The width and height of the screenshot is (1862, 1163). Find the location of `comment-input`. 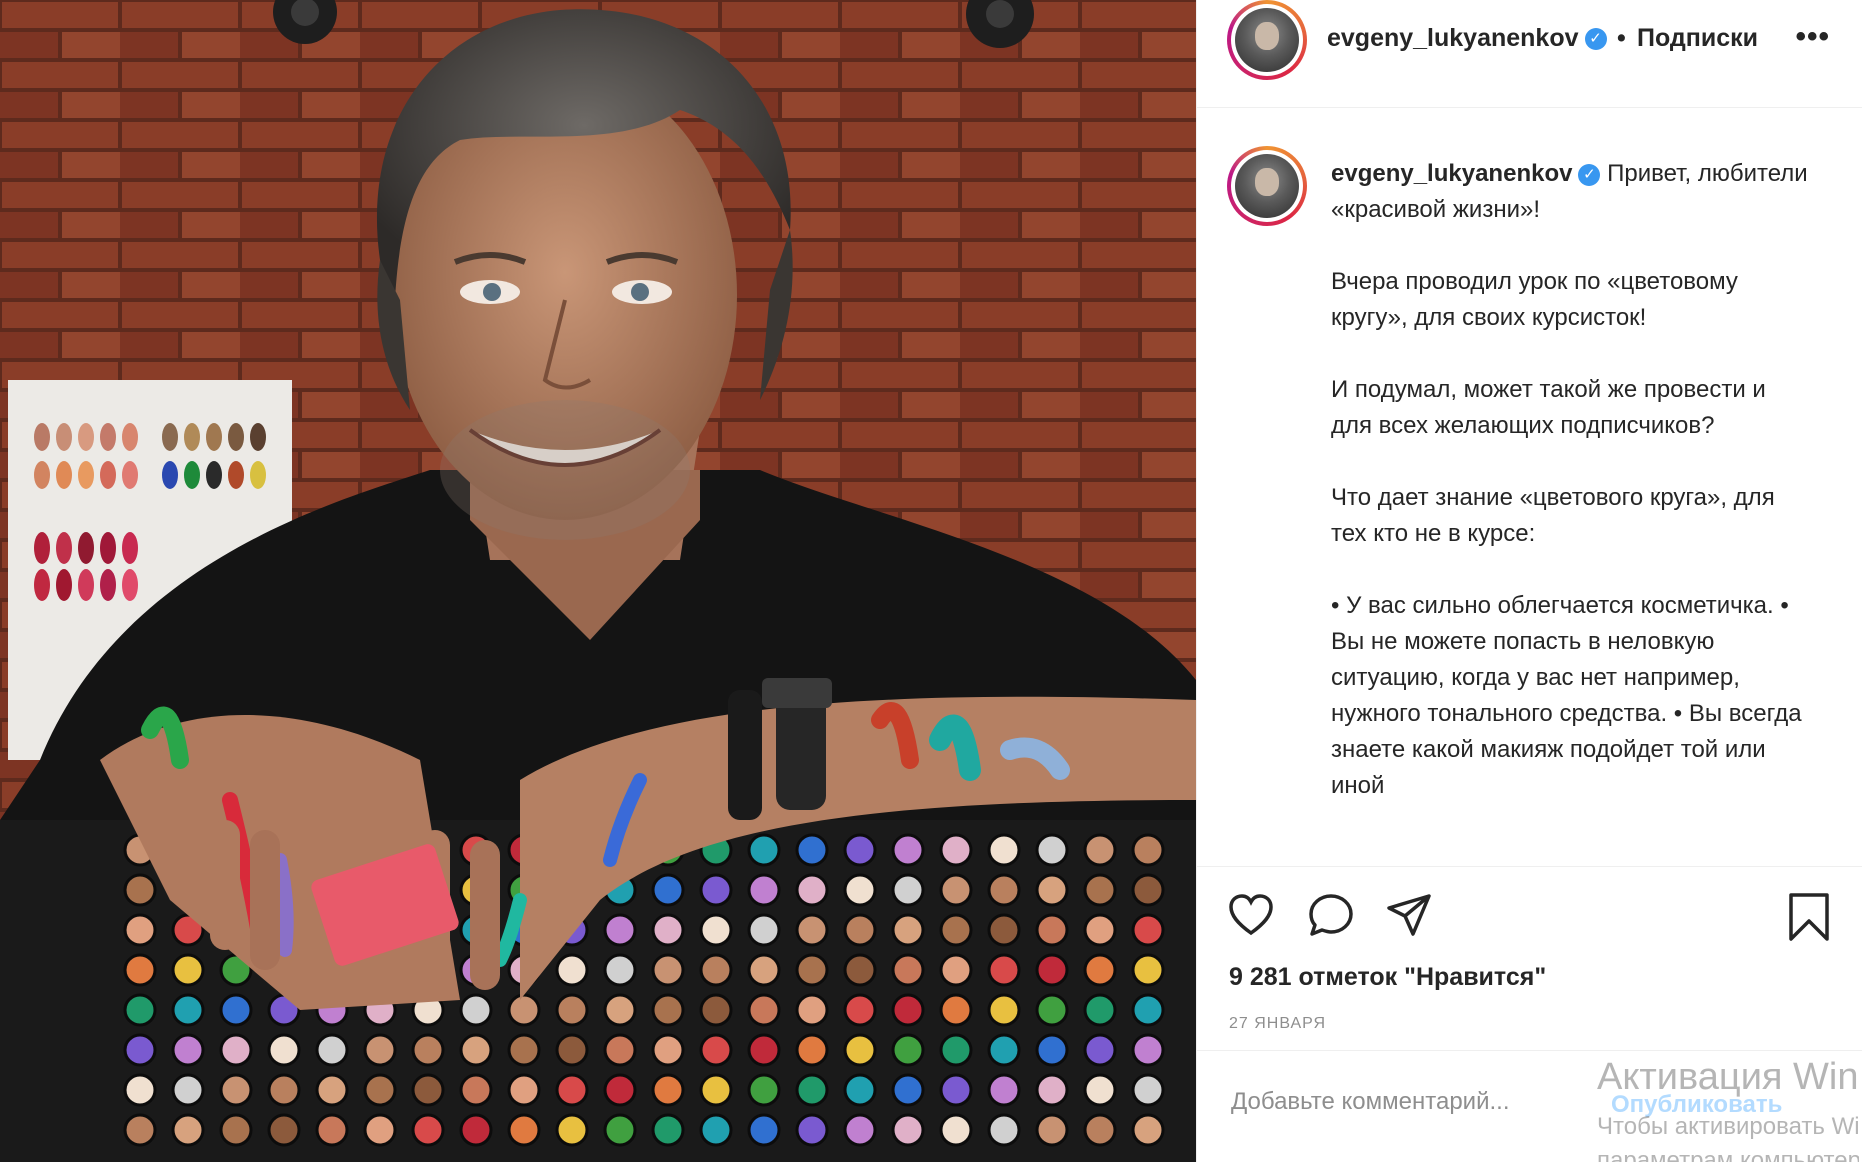

comment-input is located at coordinates (1411, 1102).